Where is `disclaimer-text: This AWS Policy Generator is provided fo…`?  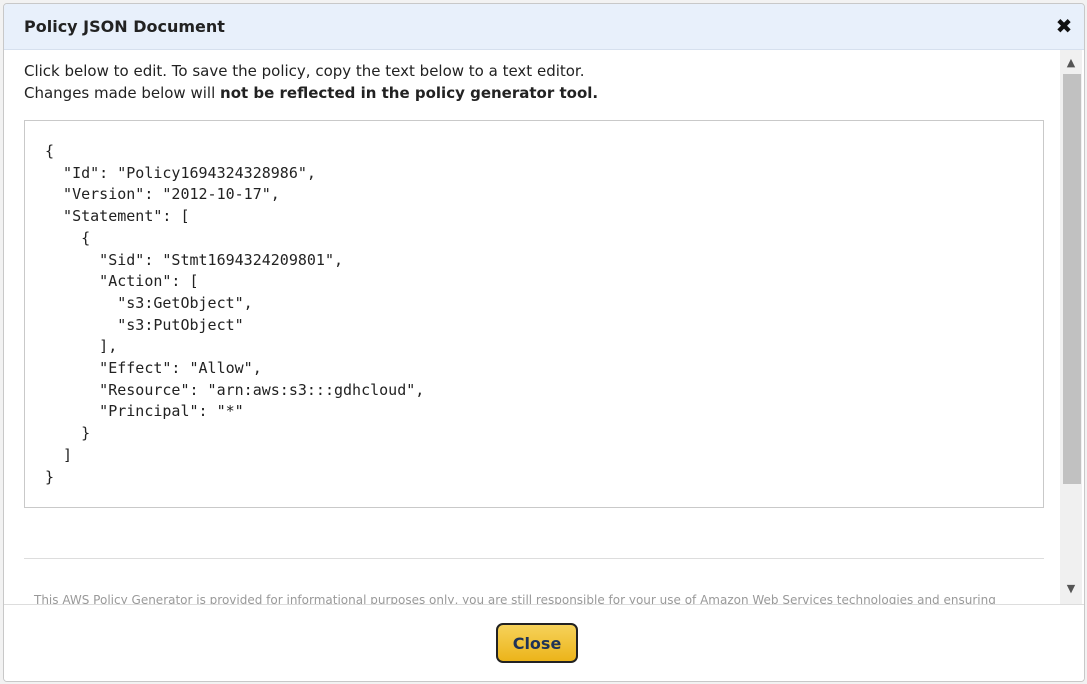
disclaimer-text: This AWS Policy Generator is provided fo… is located at coordinates (515, 598).